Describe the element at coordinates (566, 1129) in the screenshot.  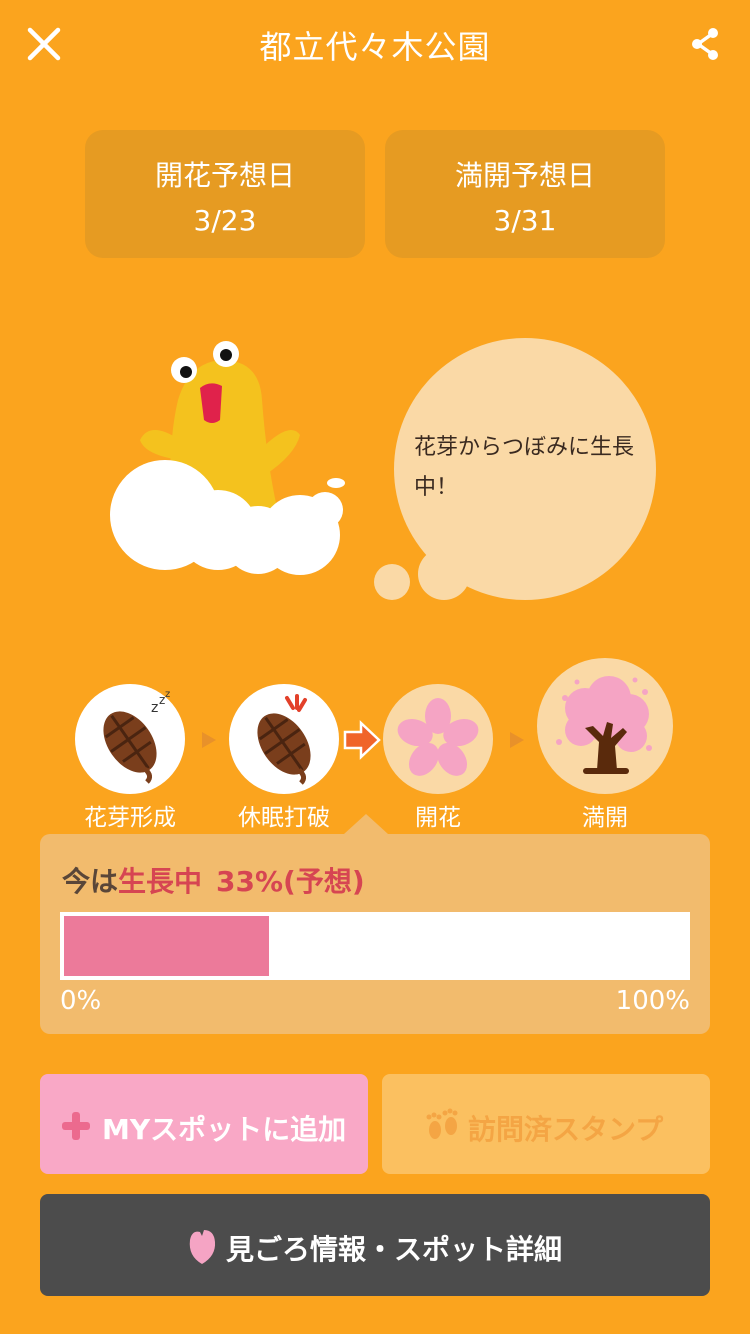
I see `visited-stamp-label: 訪問済スタンプ` at that location.